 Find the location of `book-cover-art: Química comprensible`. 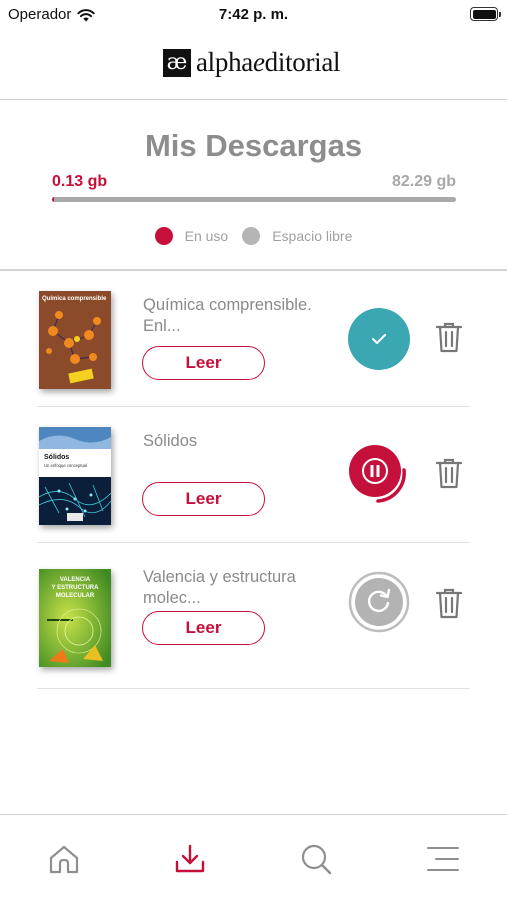

book-cover-art: Química comprensible is located at coordinates (75, 340).